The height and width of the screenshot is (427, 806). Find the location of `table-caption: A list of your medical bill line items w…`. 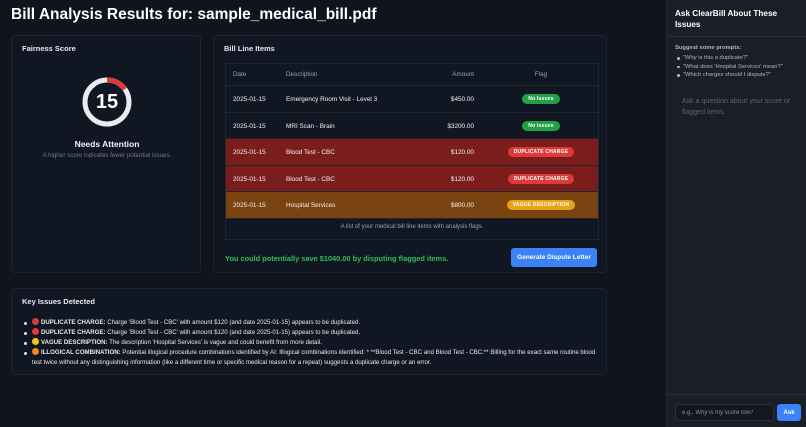

table-caption: A list of your medical bill line items w… is located at coordinates (412, 227).